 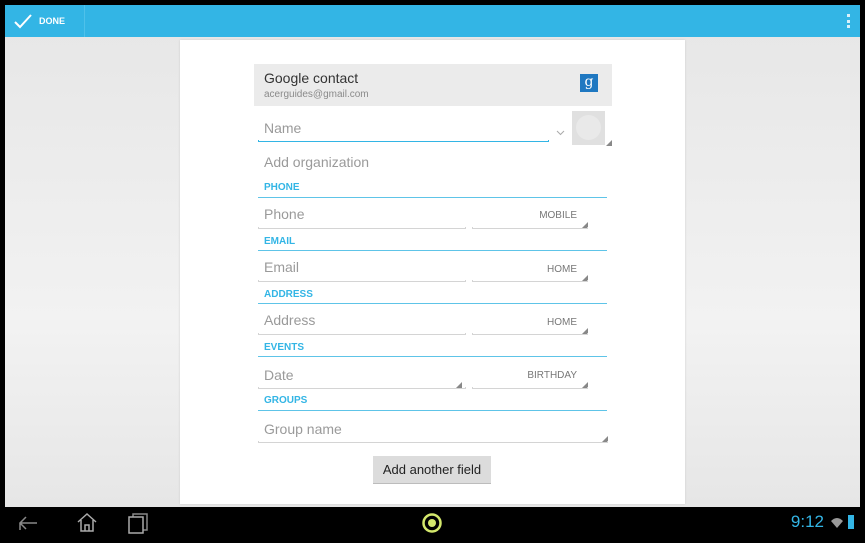 I want to click on checkmark-icon, so click(x=23, y=21).